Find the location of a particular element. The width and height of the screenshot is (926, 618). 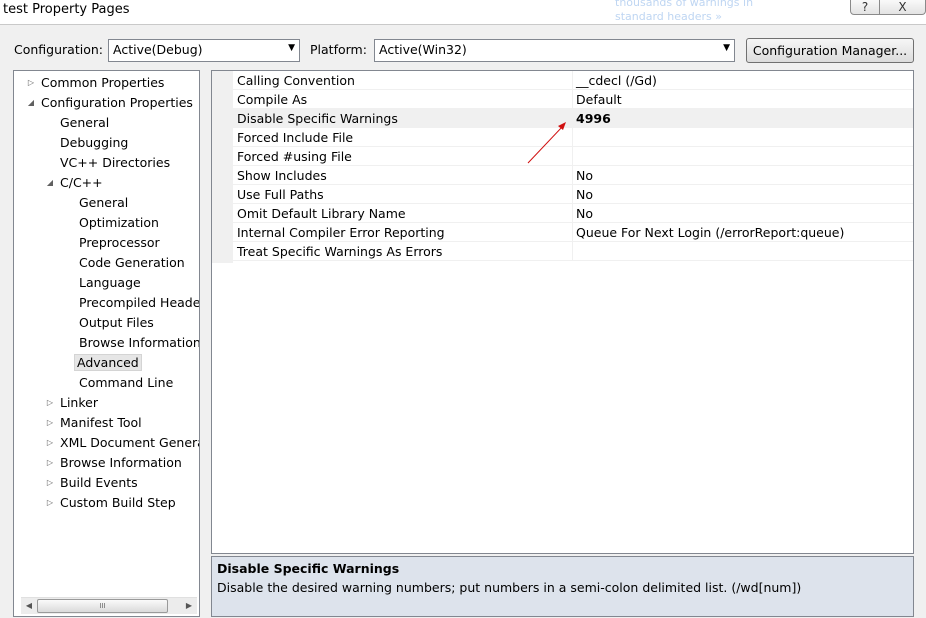

grid-row: Forced #using File is located at coordinates (573, 156).